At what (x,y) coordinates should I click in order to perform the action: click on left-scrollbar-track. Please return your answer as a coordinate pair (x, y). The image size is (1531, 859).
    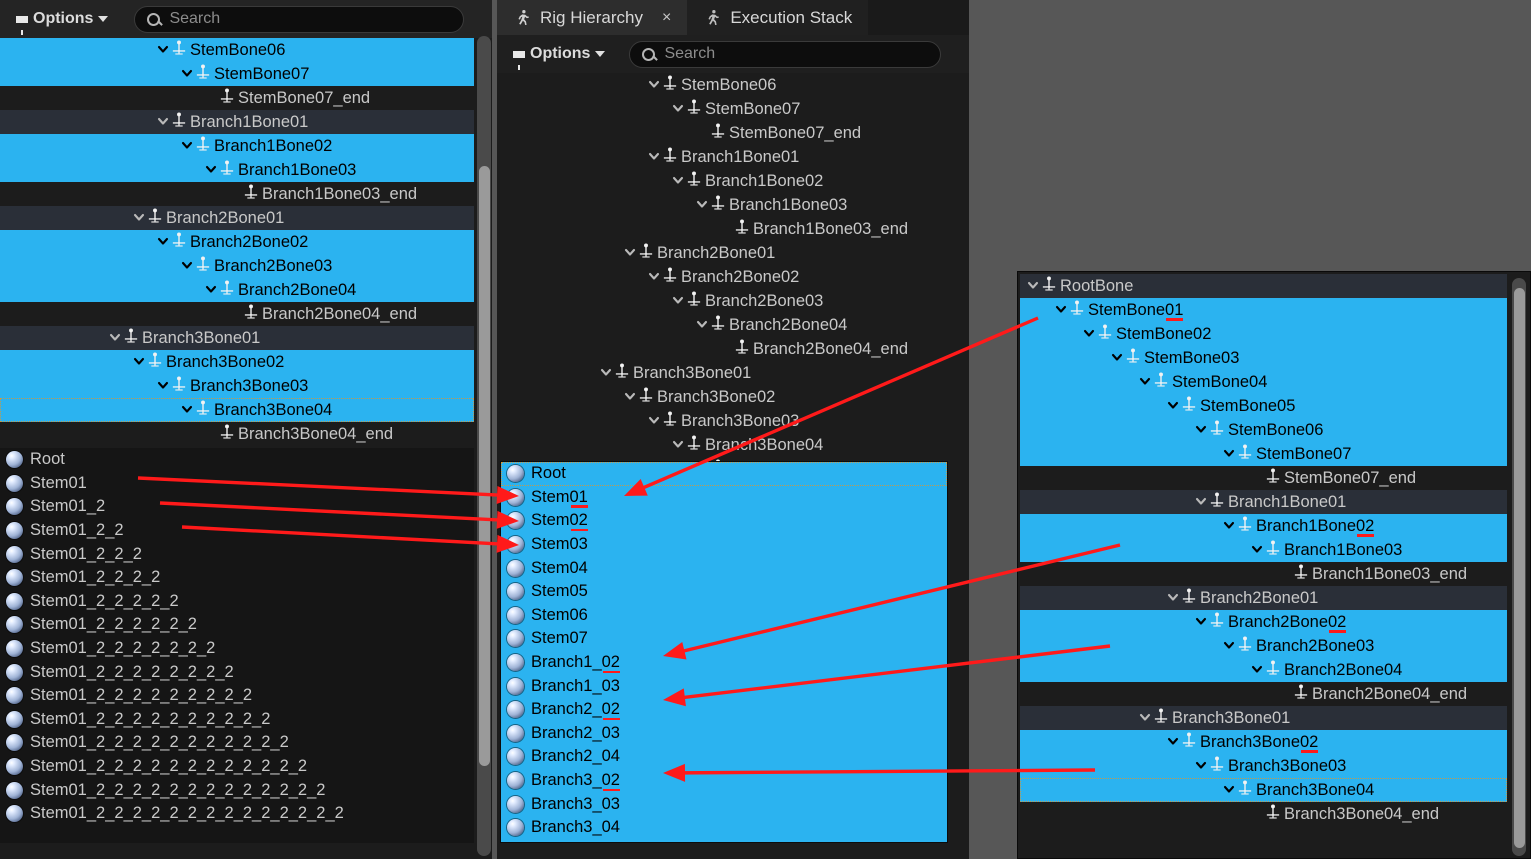
    Looking at the image, I should click on (484, 446).